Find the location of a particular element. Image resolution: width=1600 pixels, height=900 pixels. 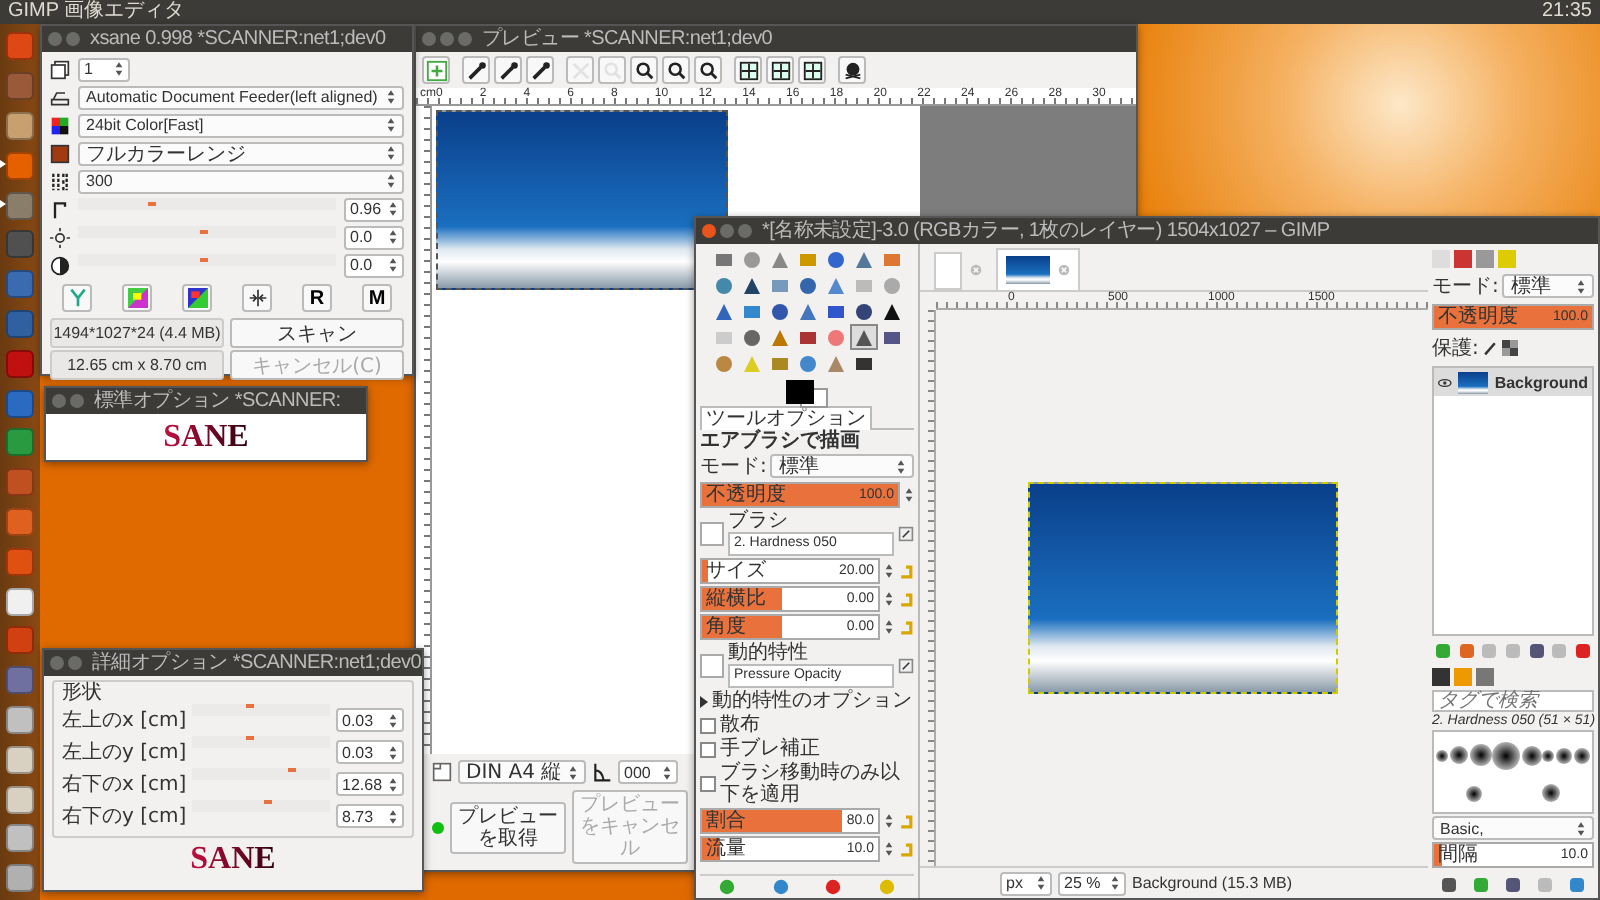

scan-button: スキャン is located at coordinates (317, 333).